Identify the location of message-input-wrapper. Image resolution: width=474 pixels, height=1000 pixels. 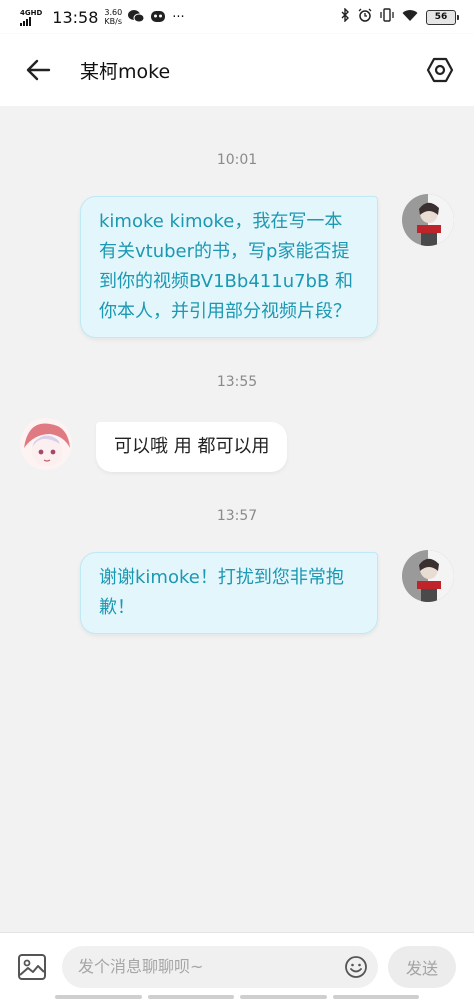
(220, 966).